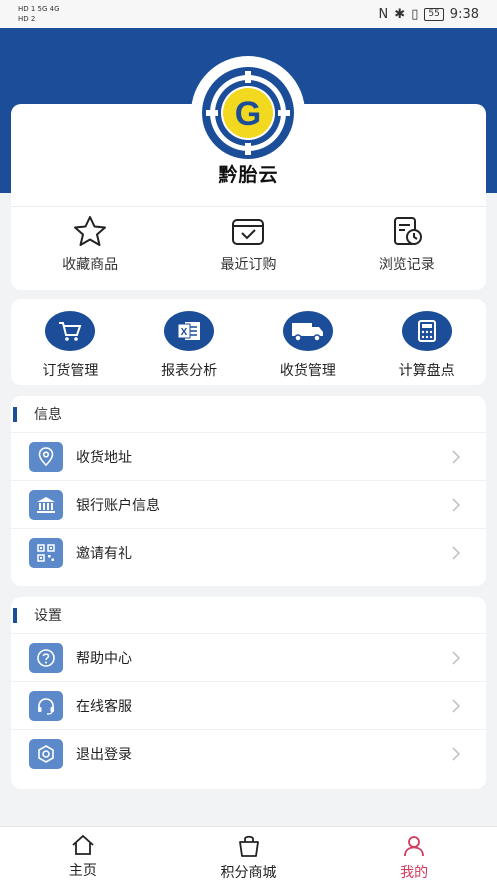  What do you see at coordinates (70, 331) in the screenshot?
I see `cart-icon` at bounding box center [70, 331].